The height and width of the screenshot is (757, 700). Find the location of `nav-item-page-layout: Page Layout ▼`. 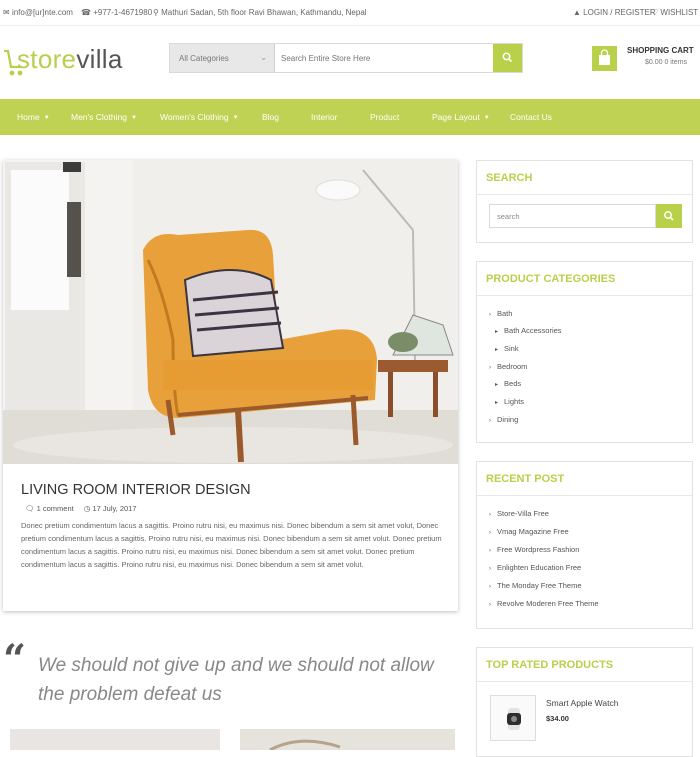

nav-item-page-layout: Page Layout ▼ is located at coordinates (461, 117).